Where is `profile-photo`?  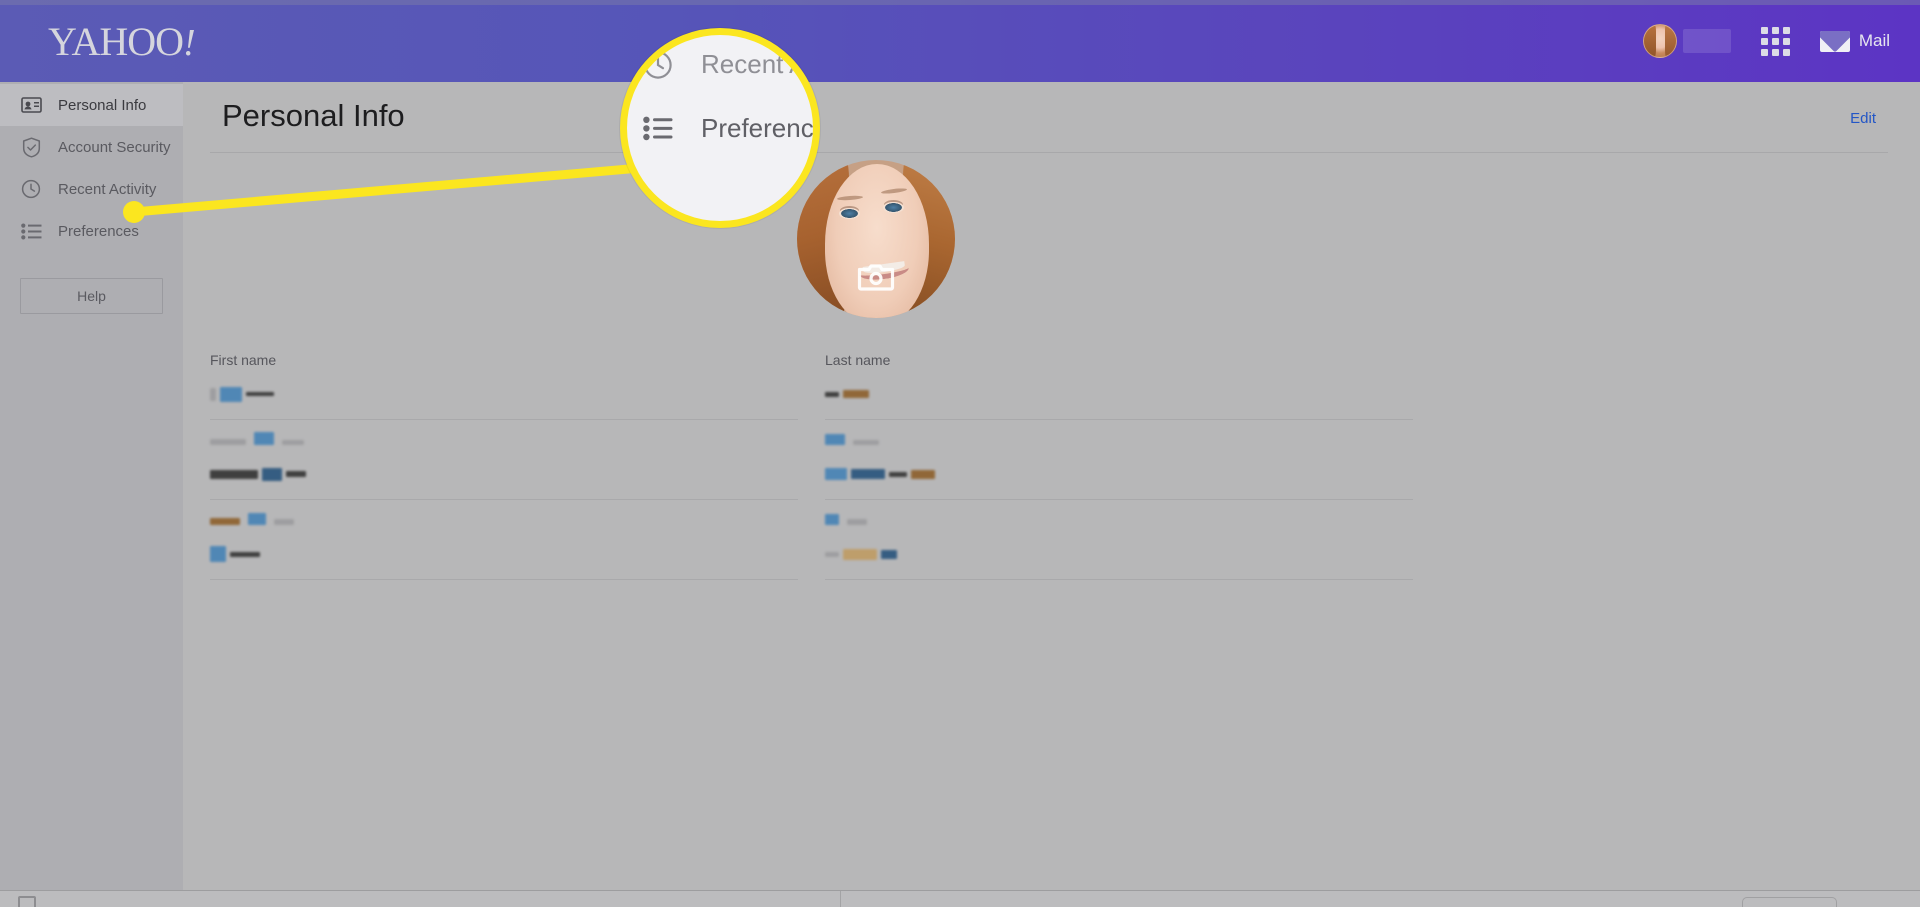 profile-photo is located at coordinates (876, 239).